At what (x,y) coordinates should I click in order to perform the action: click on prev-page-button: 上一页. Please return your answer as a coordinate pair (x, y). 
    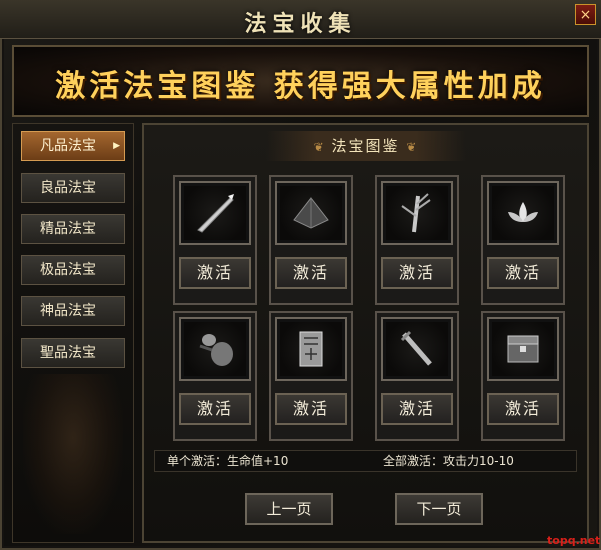
    Looking at the image, I should click on (289, 509).